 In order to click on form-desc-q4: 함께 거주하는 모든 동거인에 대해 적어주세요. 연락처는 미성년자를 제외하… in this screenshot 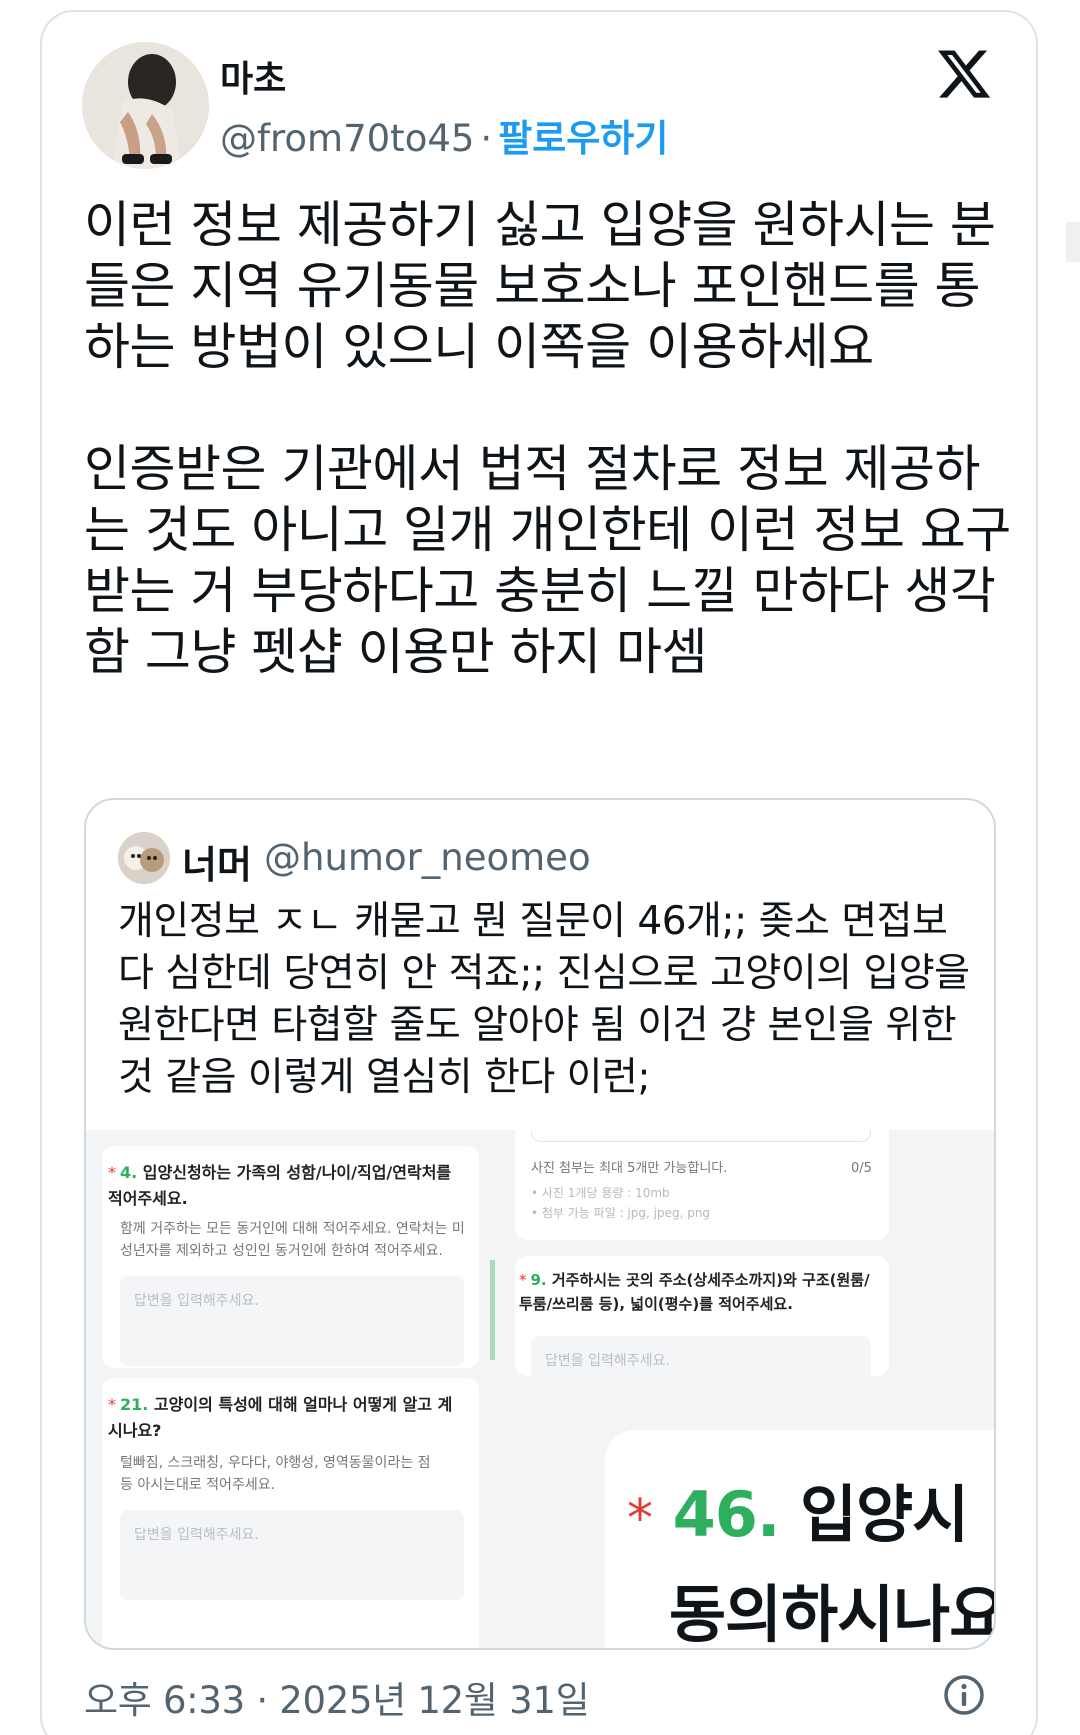, I will do `click(292, 1240)`.